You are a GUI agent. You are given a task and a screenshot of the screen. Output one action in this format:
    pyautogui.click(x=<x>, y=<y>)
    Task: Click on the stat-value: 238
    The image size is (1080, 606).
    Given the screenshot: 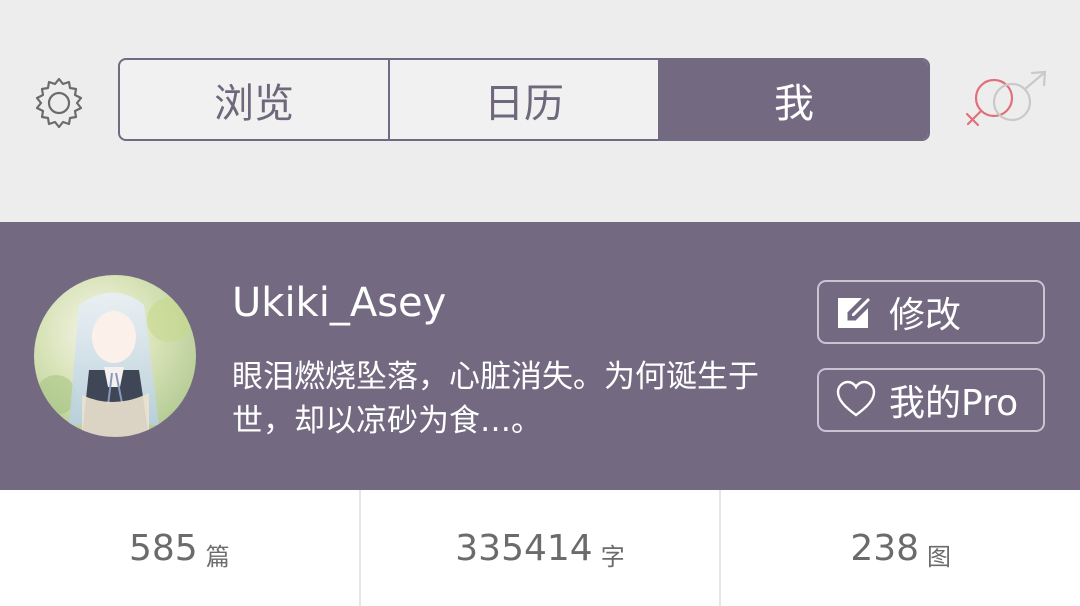 What is the action you would take?
    pyautogui.click(x=885, y=548)
    